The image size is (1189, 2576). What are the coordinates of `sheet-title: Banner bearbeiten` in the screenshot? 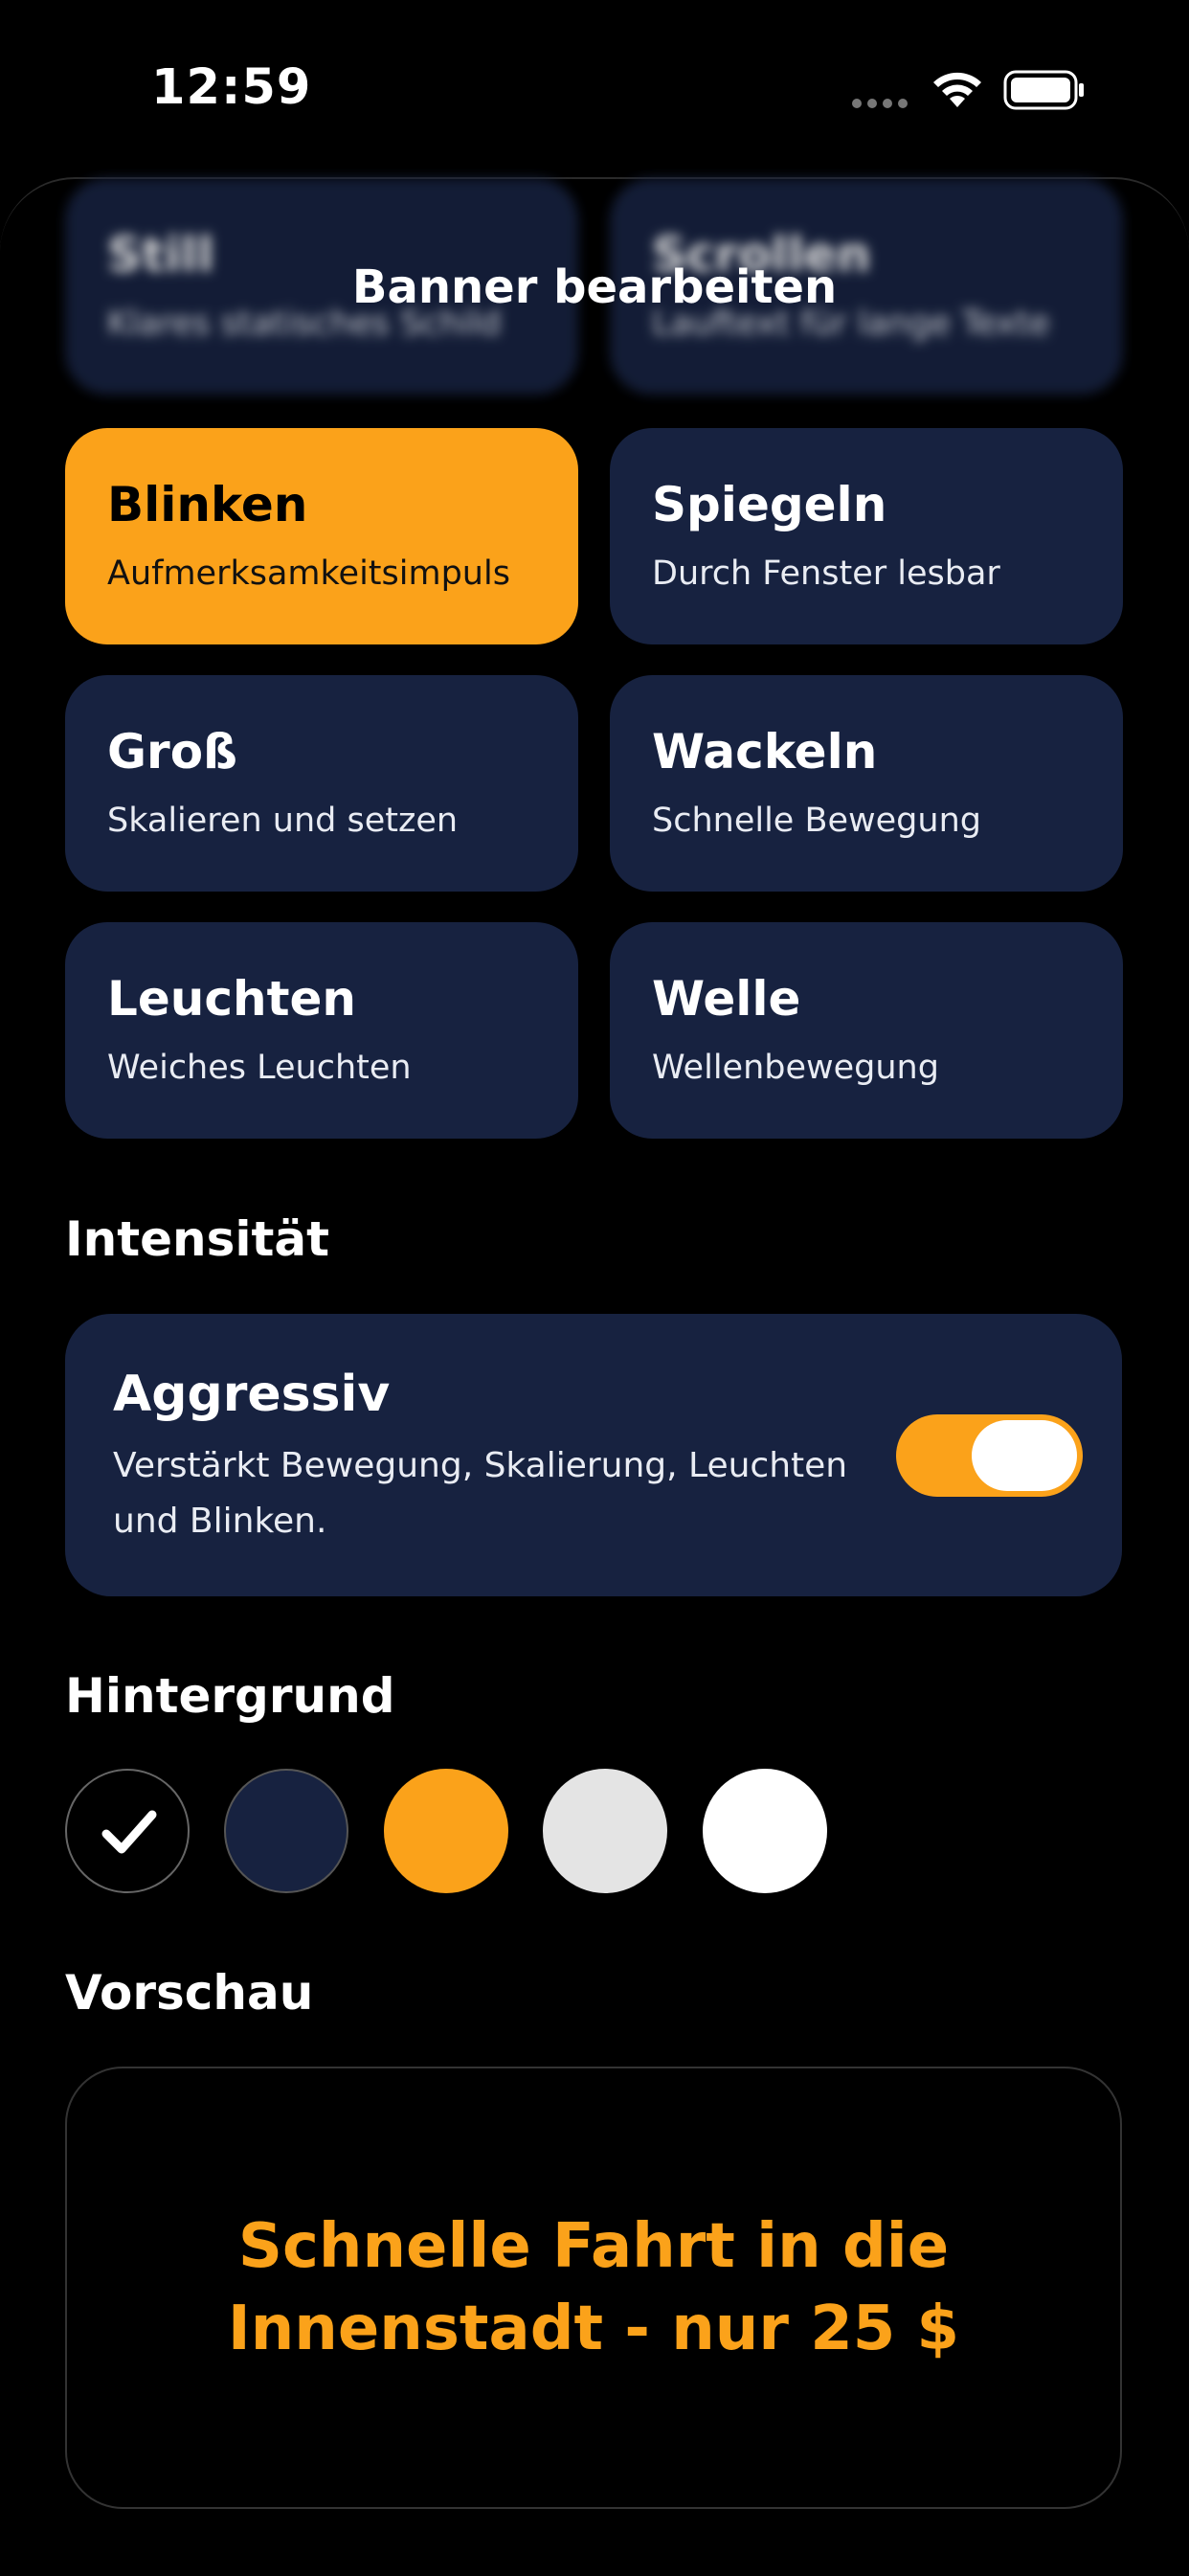 It's located at (594, 287).